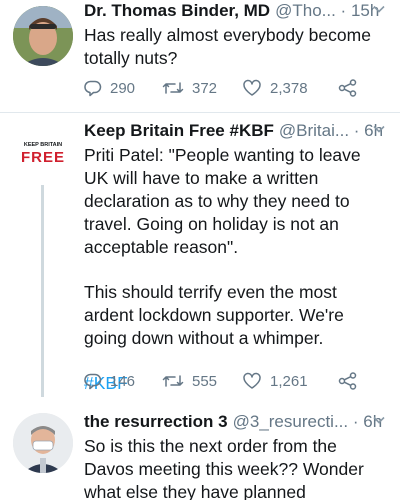 This screenshot has width=400, height=500. I want to click on retweet-count: 372, so click(205, 88).